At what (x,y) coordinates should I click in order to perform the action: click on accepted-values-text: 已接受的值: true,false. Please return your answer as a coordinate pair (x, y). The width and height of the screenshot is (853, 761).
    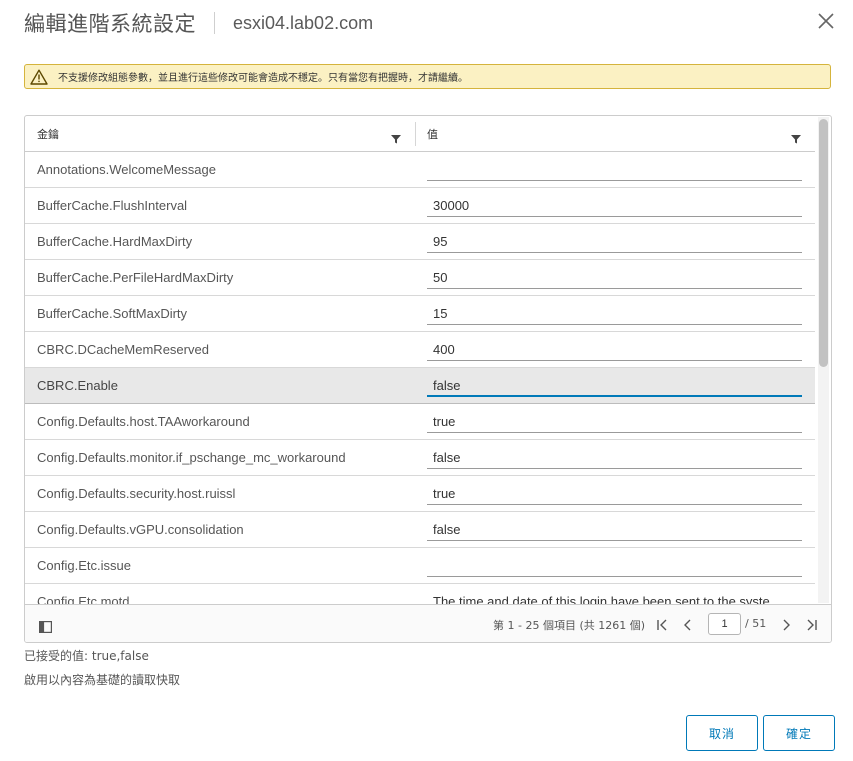
    Looking at the image, I should click on (86, 656).